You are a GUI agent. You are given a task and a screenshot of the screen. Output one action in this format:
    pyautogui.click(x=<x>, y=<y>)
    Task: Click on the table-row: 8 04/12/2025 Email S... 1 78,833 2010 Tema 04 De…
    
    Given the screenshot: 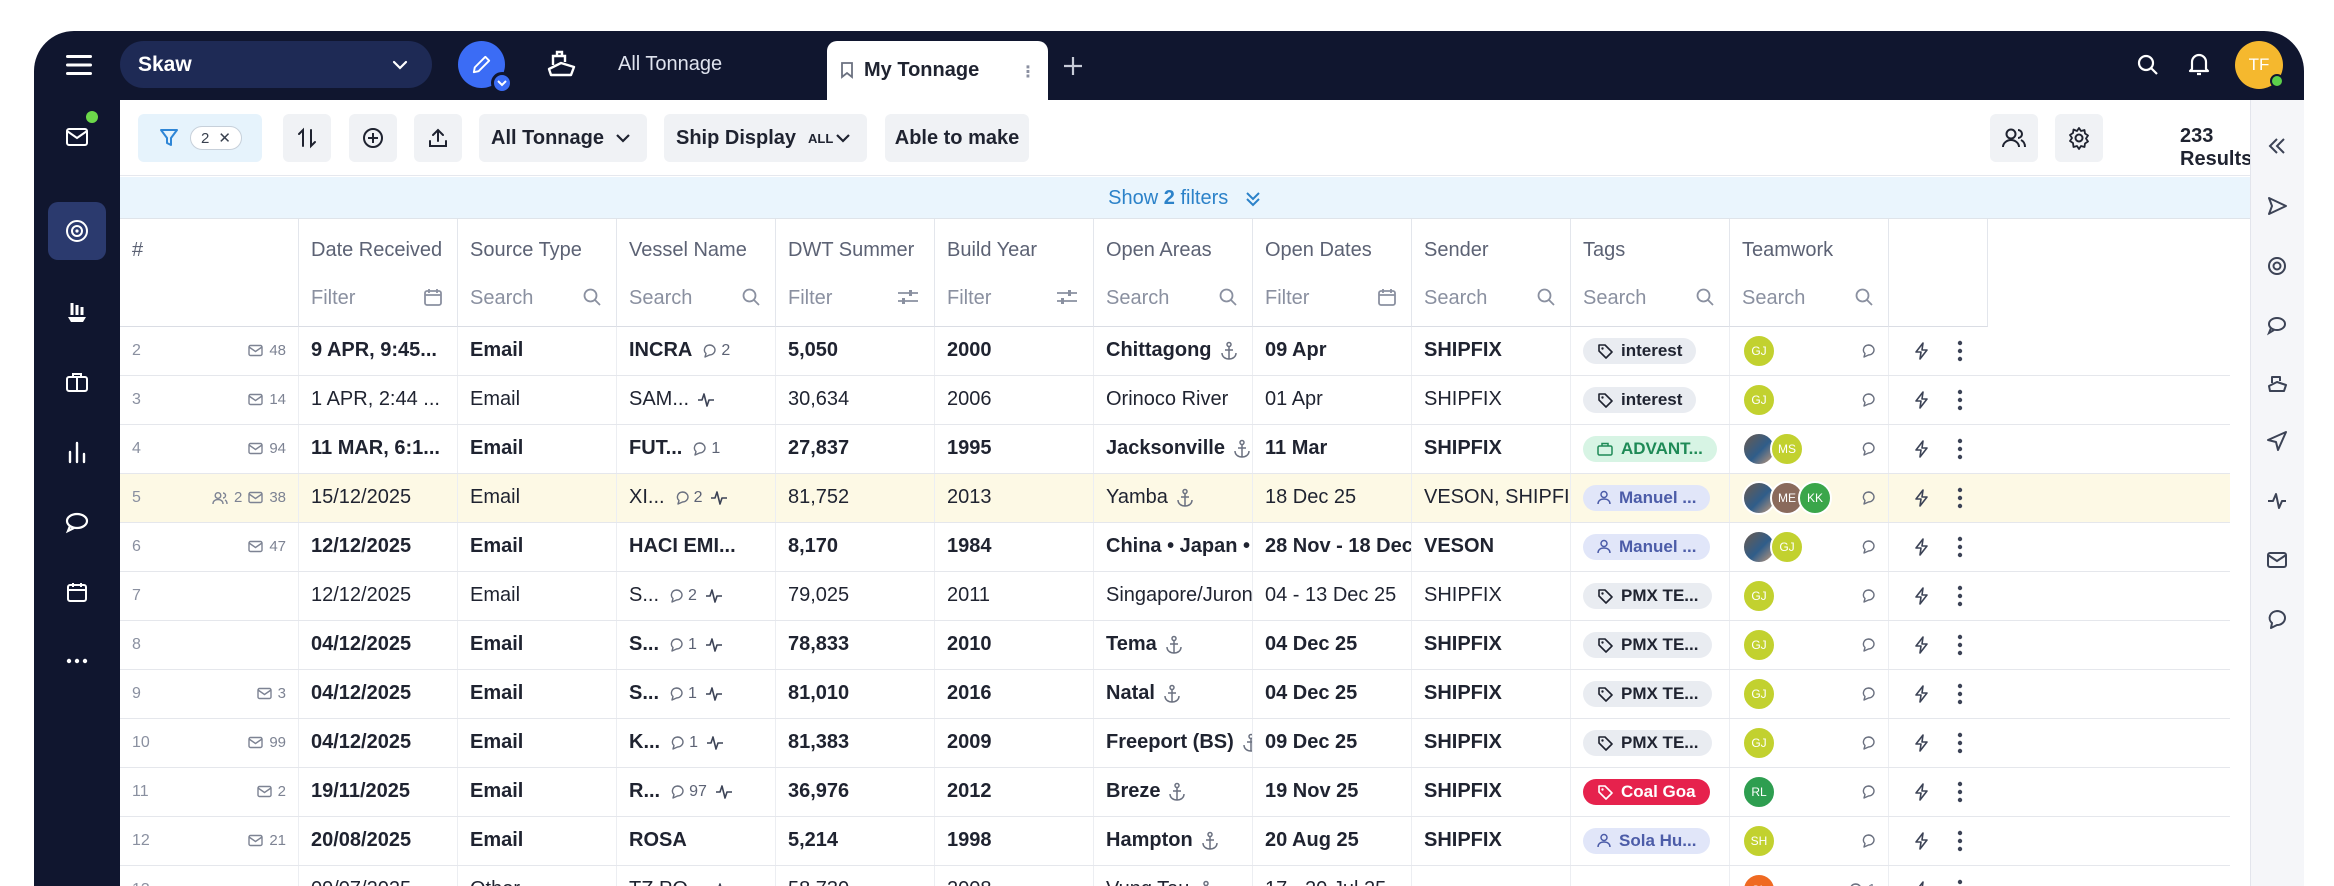 What is the action you would take?
    pyautogui.click(x=1175, y=645)
    